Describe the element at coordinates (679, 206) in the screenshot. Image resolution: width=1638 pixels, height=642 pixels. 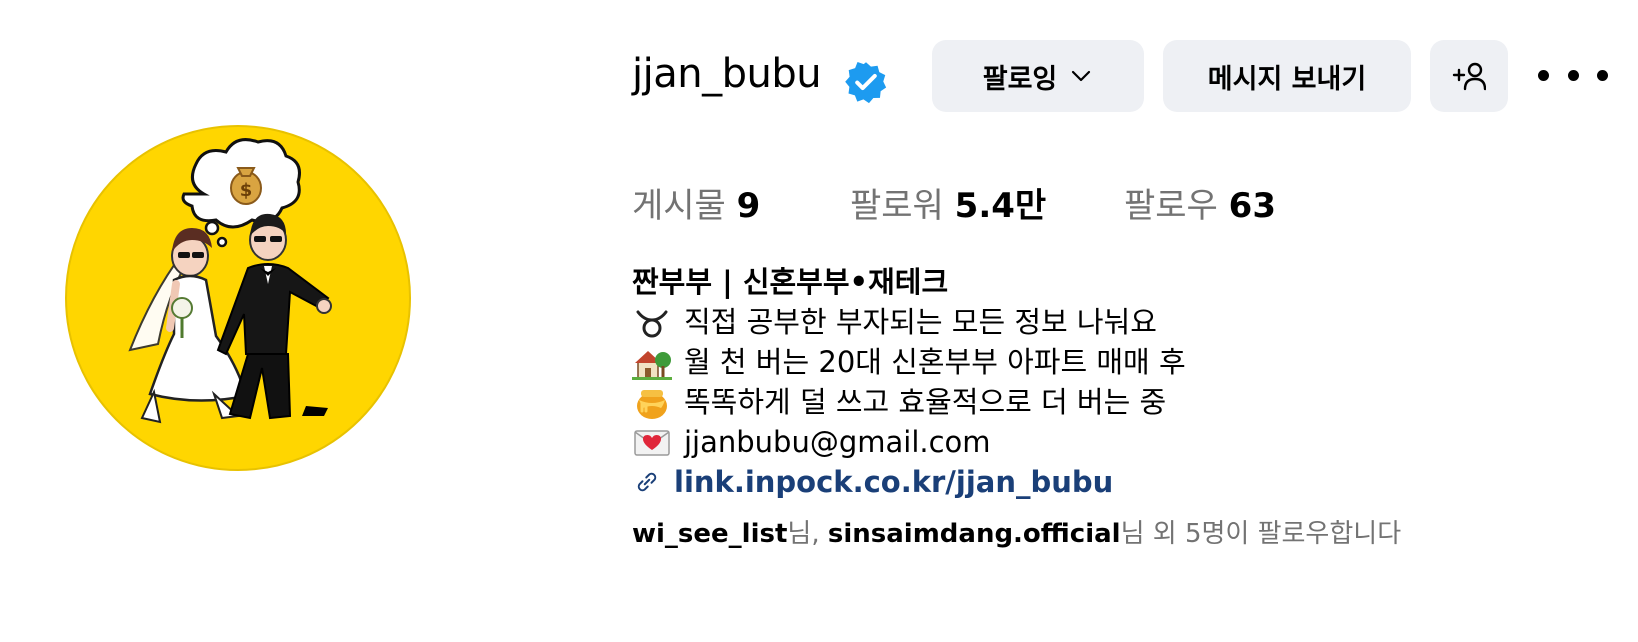
I see `posts-label: 게시물` at that location.